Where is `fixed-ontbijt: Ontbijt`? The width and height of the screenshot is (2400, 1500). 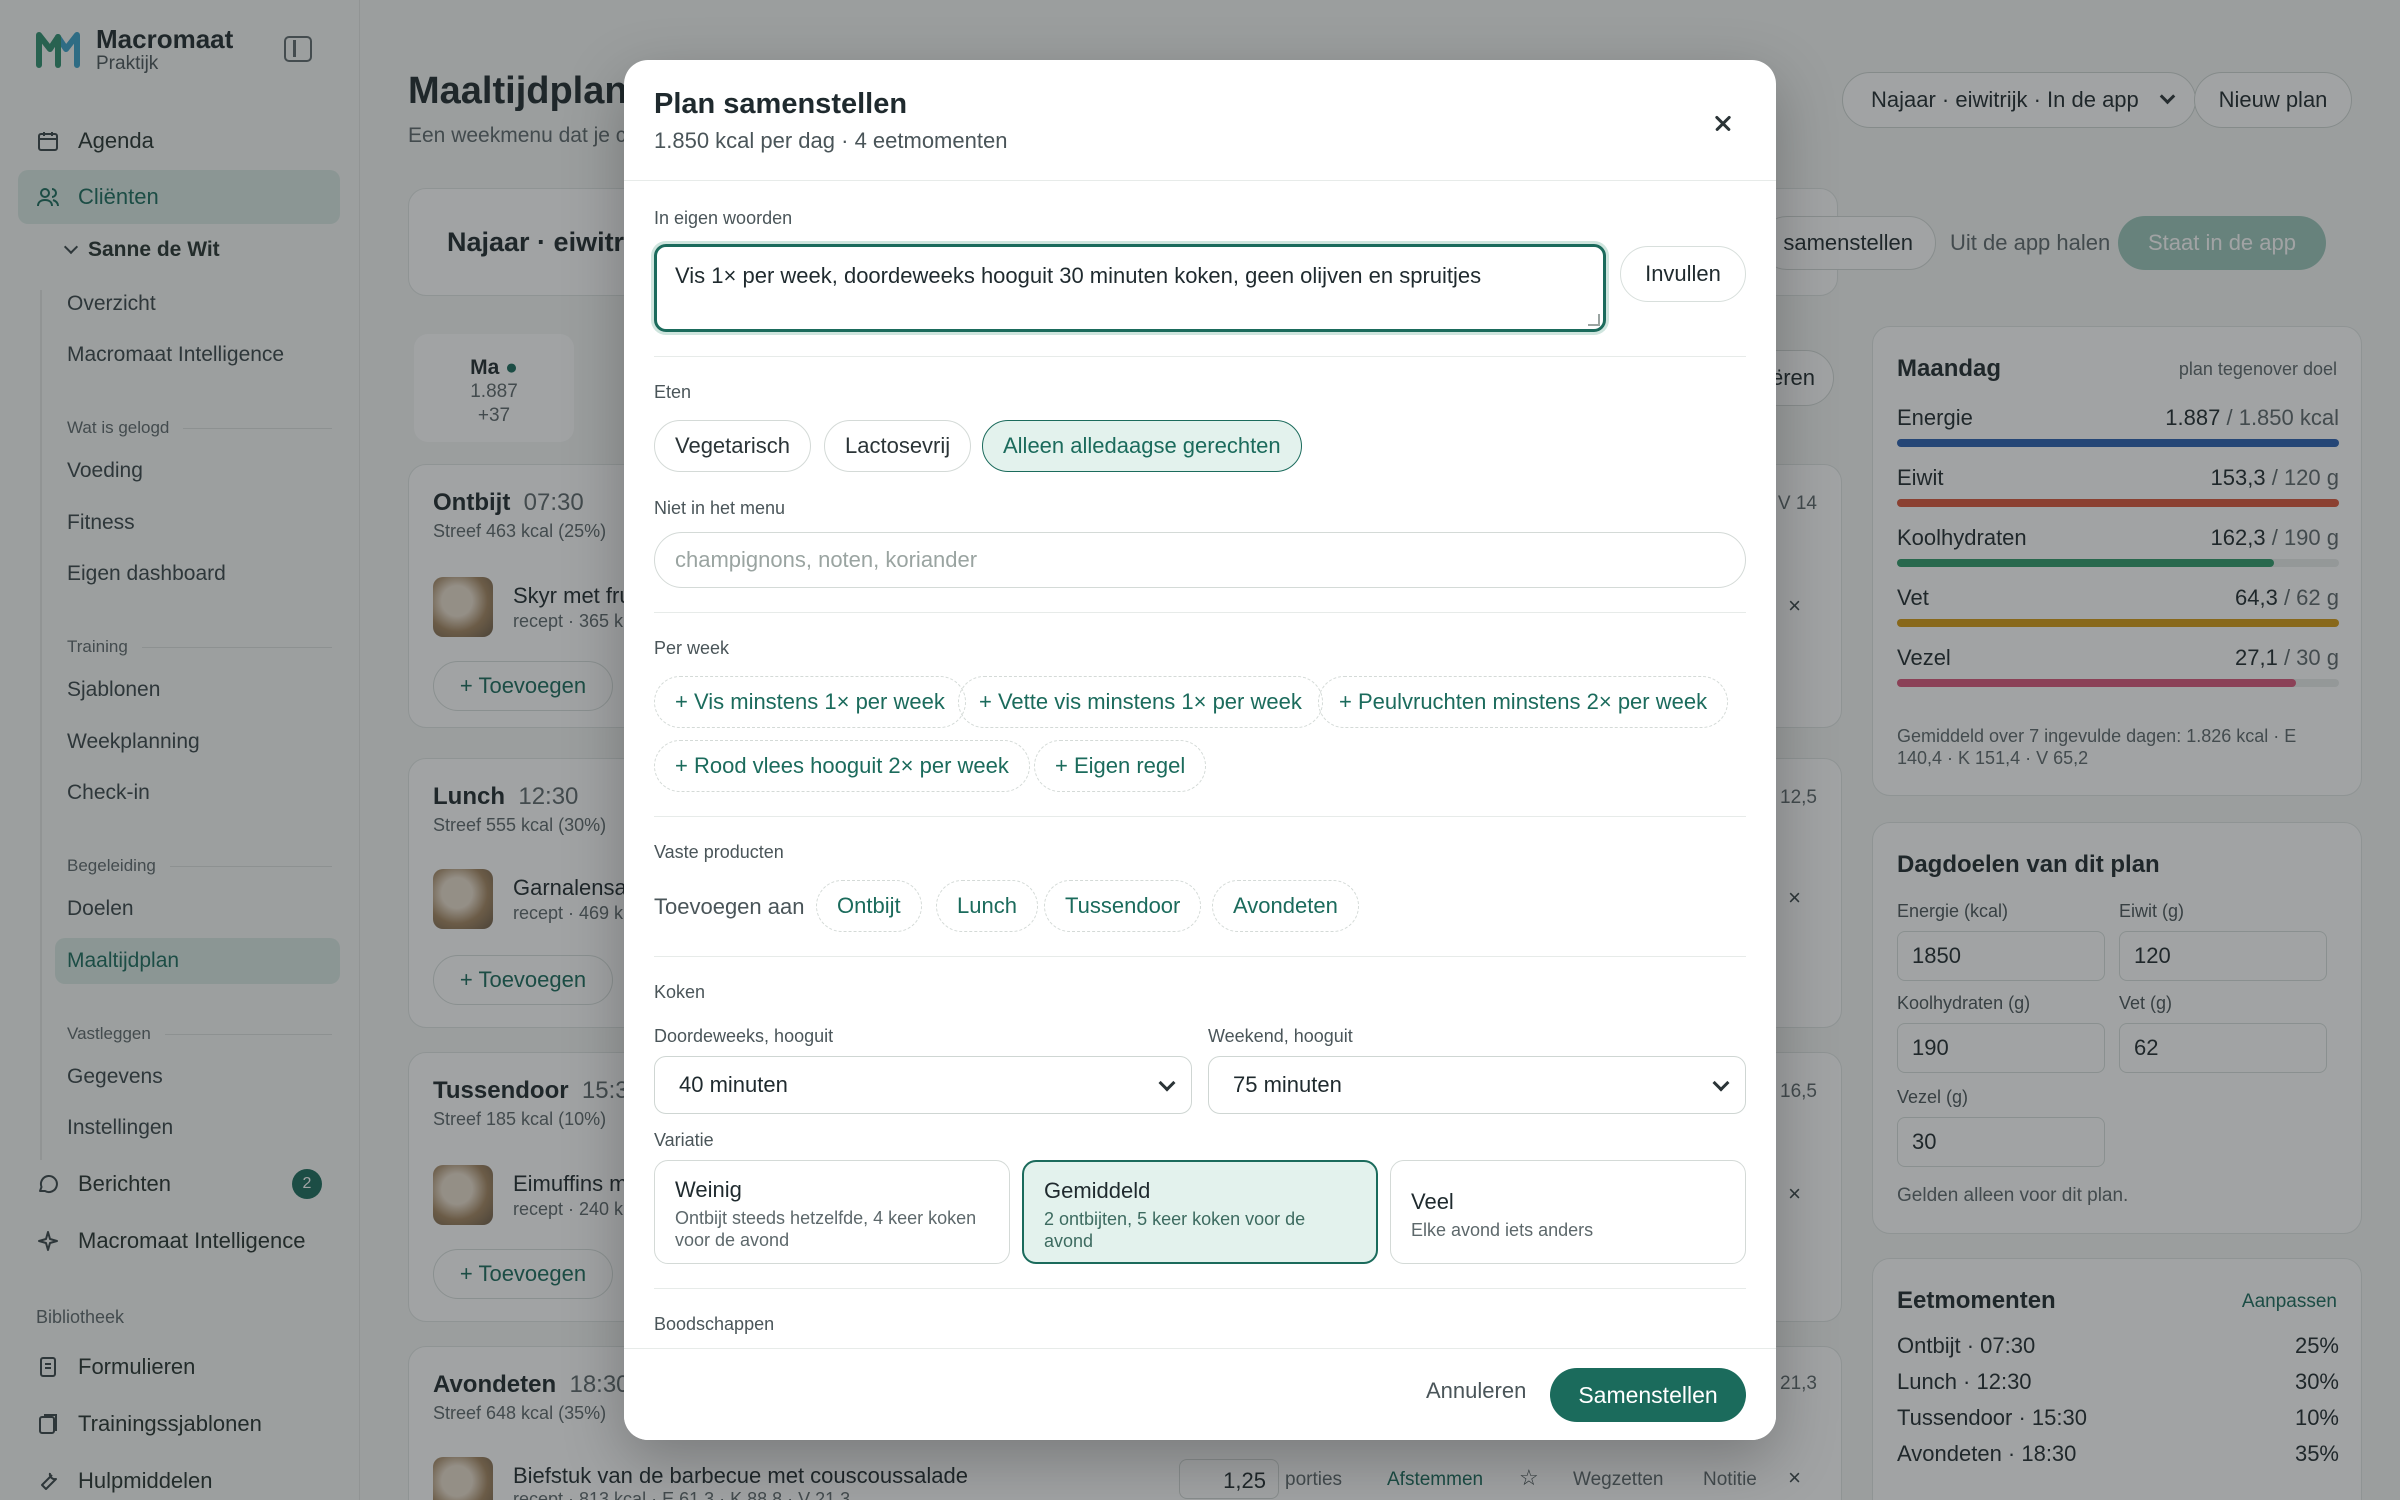 fixed-ontbijt: Ontbijt is located at coordinates (869, 906).